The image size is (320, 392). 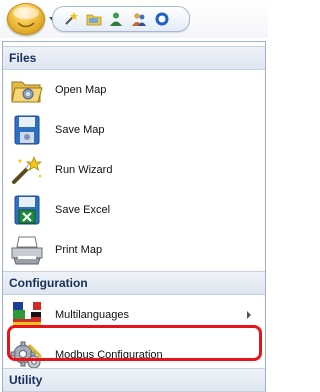 What do you see at coordinates (27, 130) in the screenshot?
I see `save-disk-icon` at bounding box center [27, 130].